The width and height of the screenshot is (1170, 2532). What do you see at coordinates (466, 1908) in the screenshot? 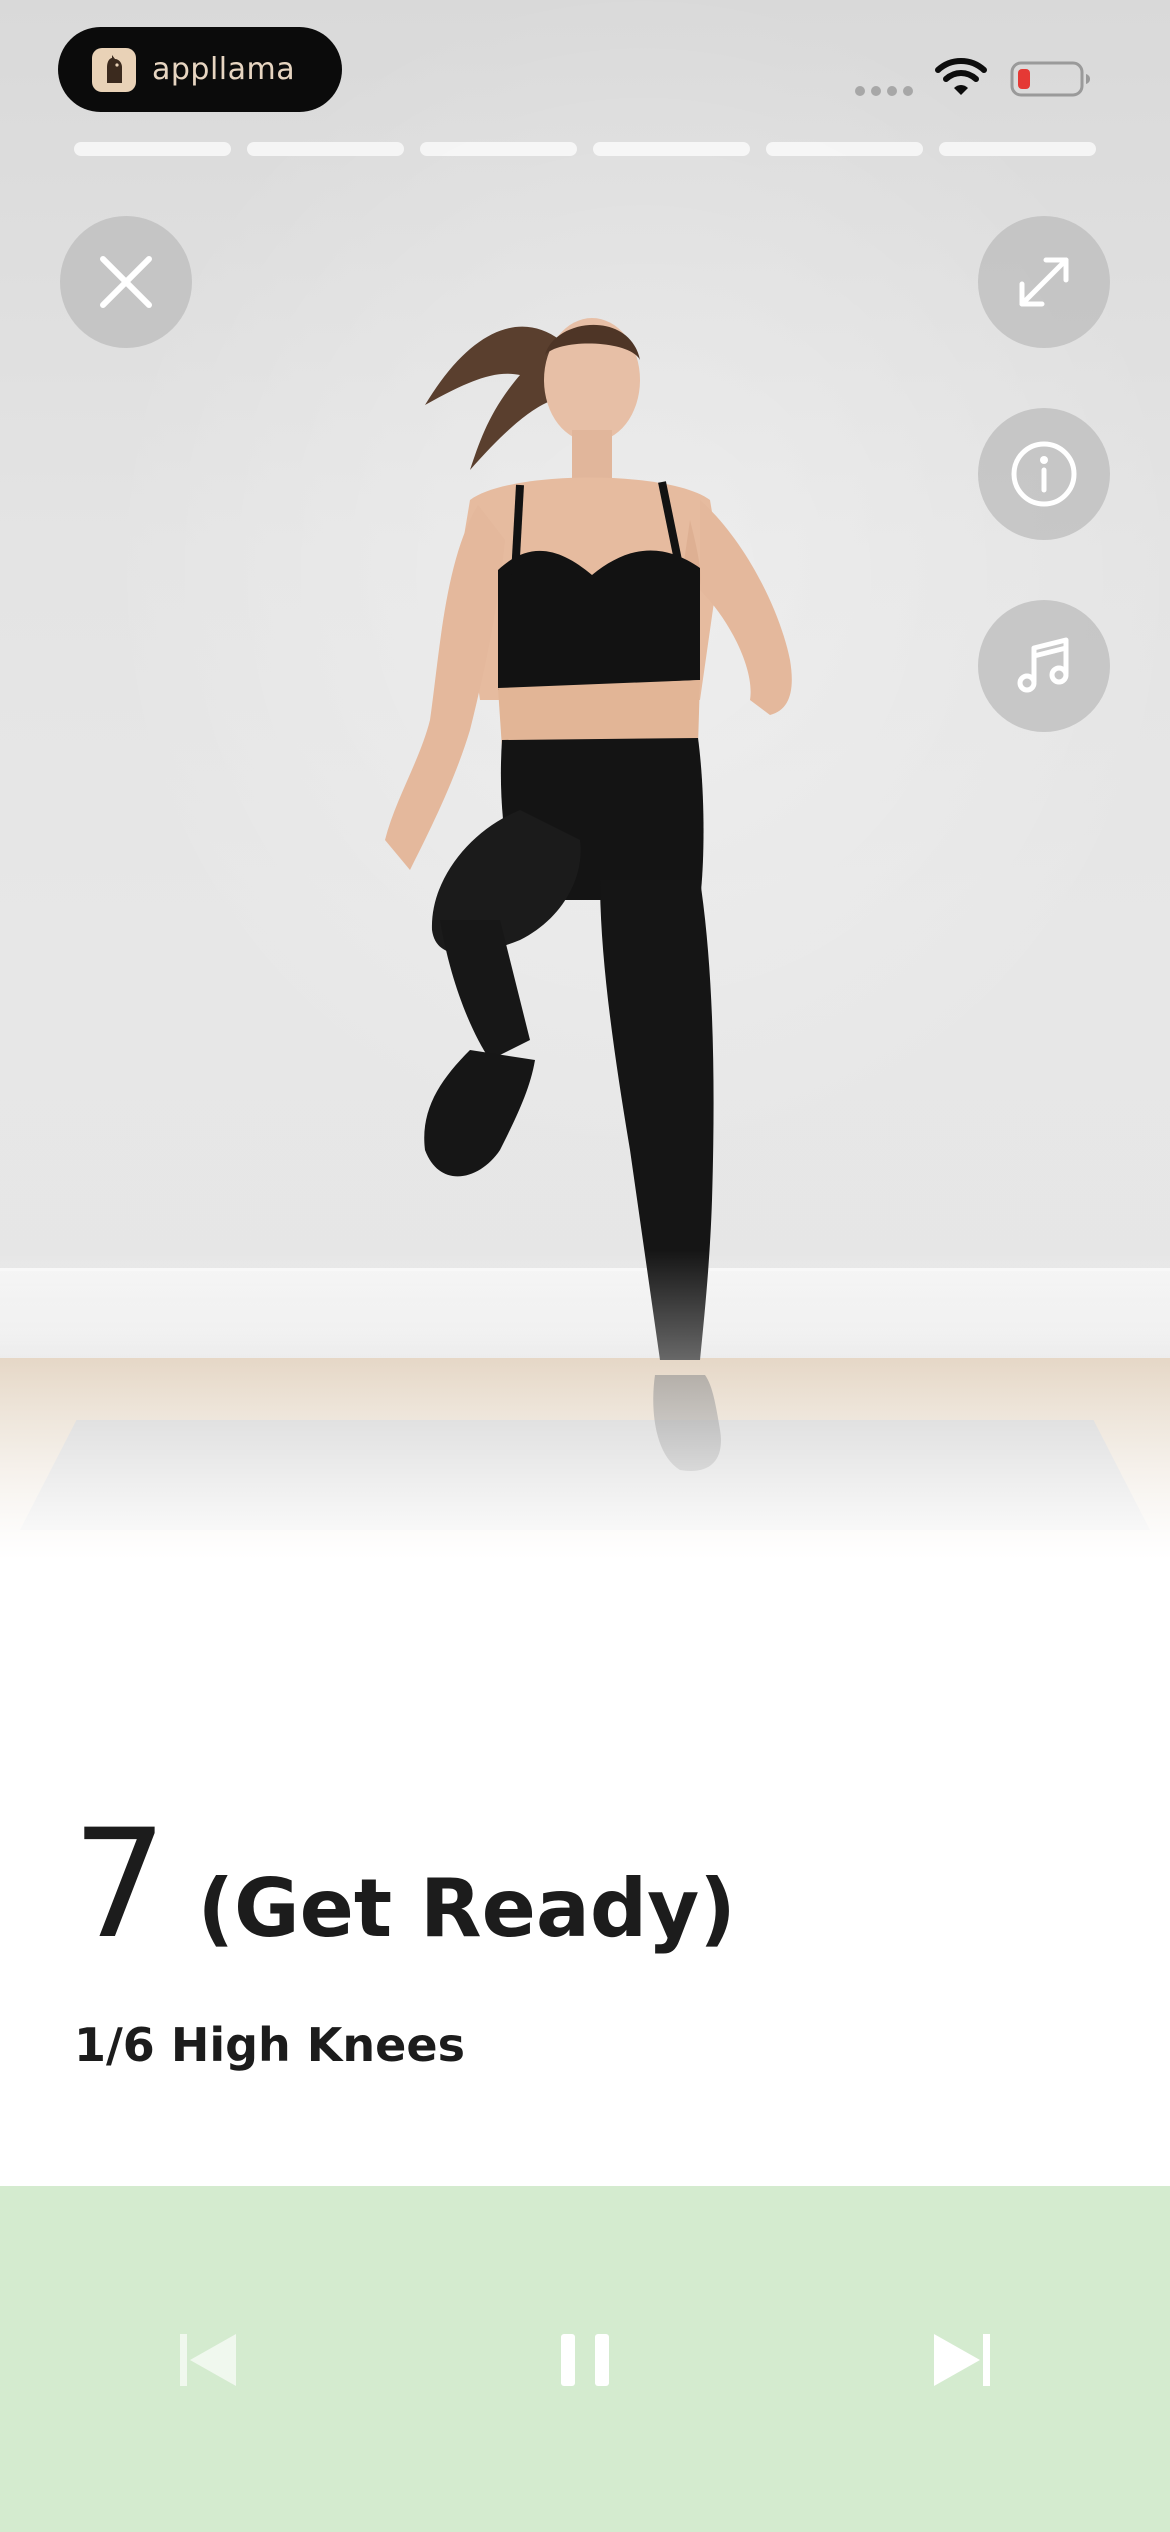
I see `phase-label: (Get Ready)` at bounding box center [466, 1908].